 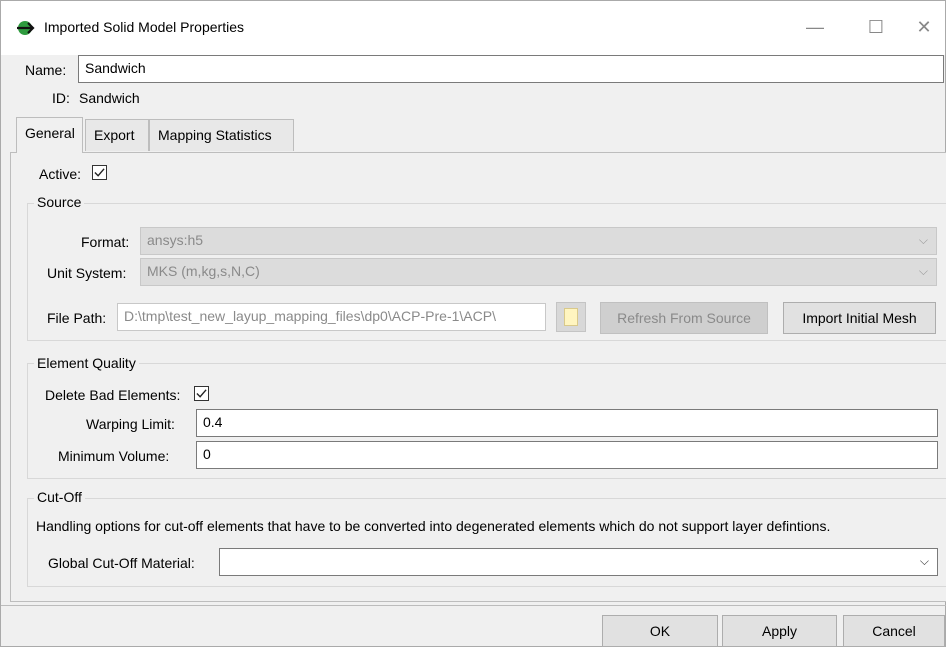 I want to click on refresh-from-source-button: Refresh From Source, so click(x=684, y=318).